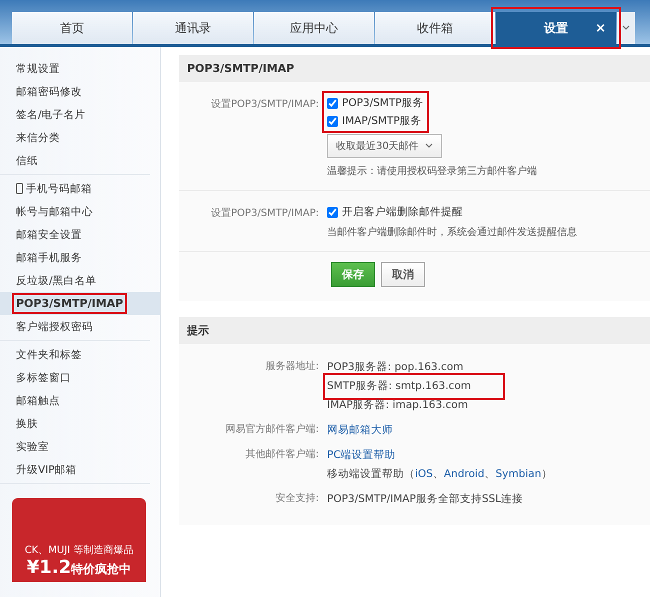  What do you see at coordinates (80, 446) in the screenshot?
I see `sidebar-item: 实验室` at bounding box center [80, 446].